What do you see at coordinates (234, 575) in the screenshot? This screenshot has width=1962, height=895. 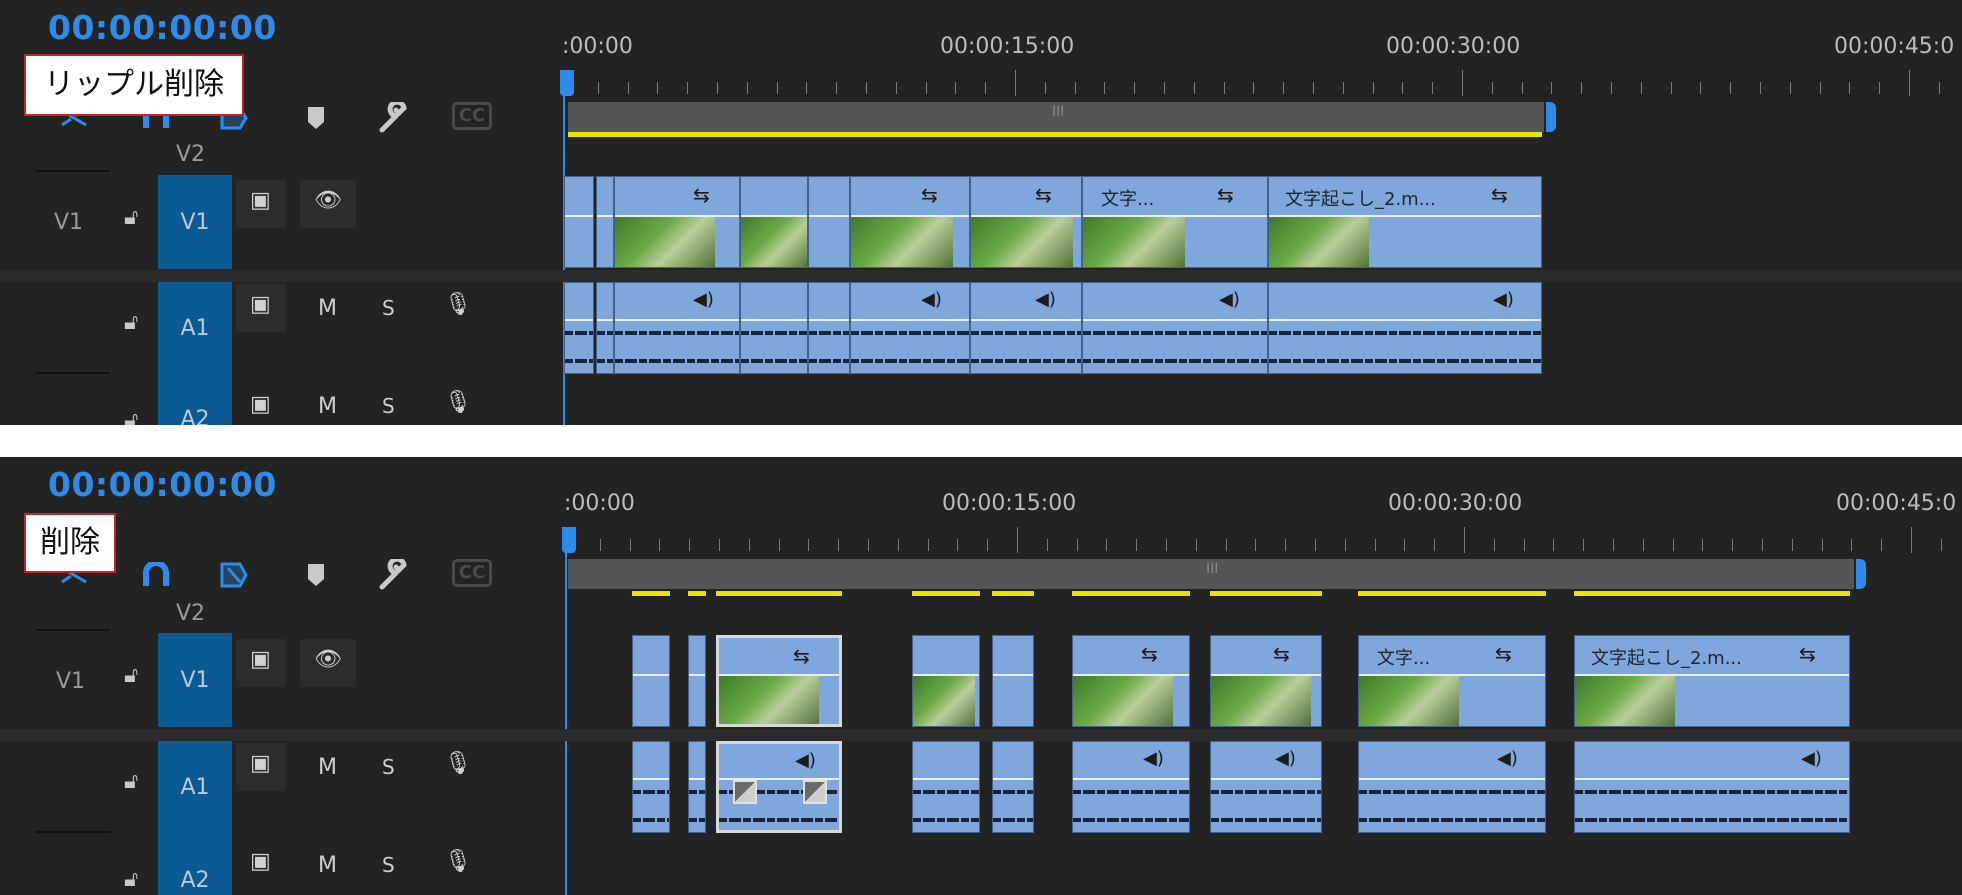 I see `insert-edit-icon` at bounding box center [234, 575].